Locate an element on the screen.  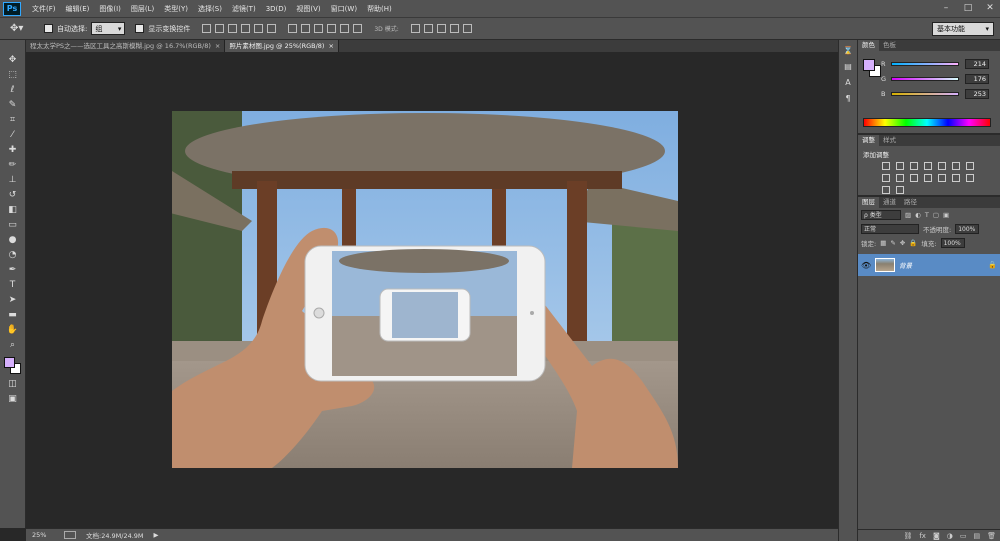
new-group-icon: ▭ is located at coordinates (963, 536).